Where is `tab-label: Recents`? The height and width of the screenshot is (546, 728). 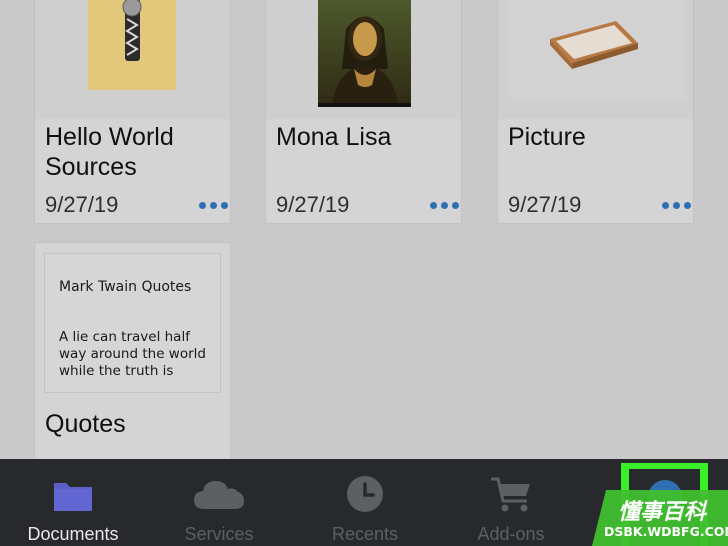
tab-label: Recents is located at coordinates (365, 534).